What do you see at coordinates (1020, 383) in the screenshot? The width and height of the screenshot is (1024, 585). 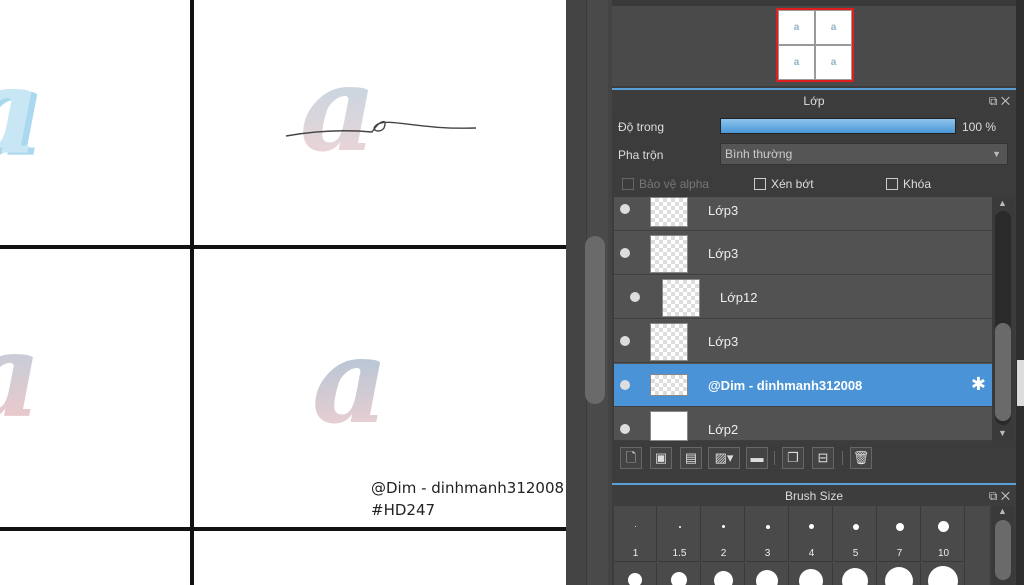 I see `collapse-tab` at bounding box center [1020, 383].